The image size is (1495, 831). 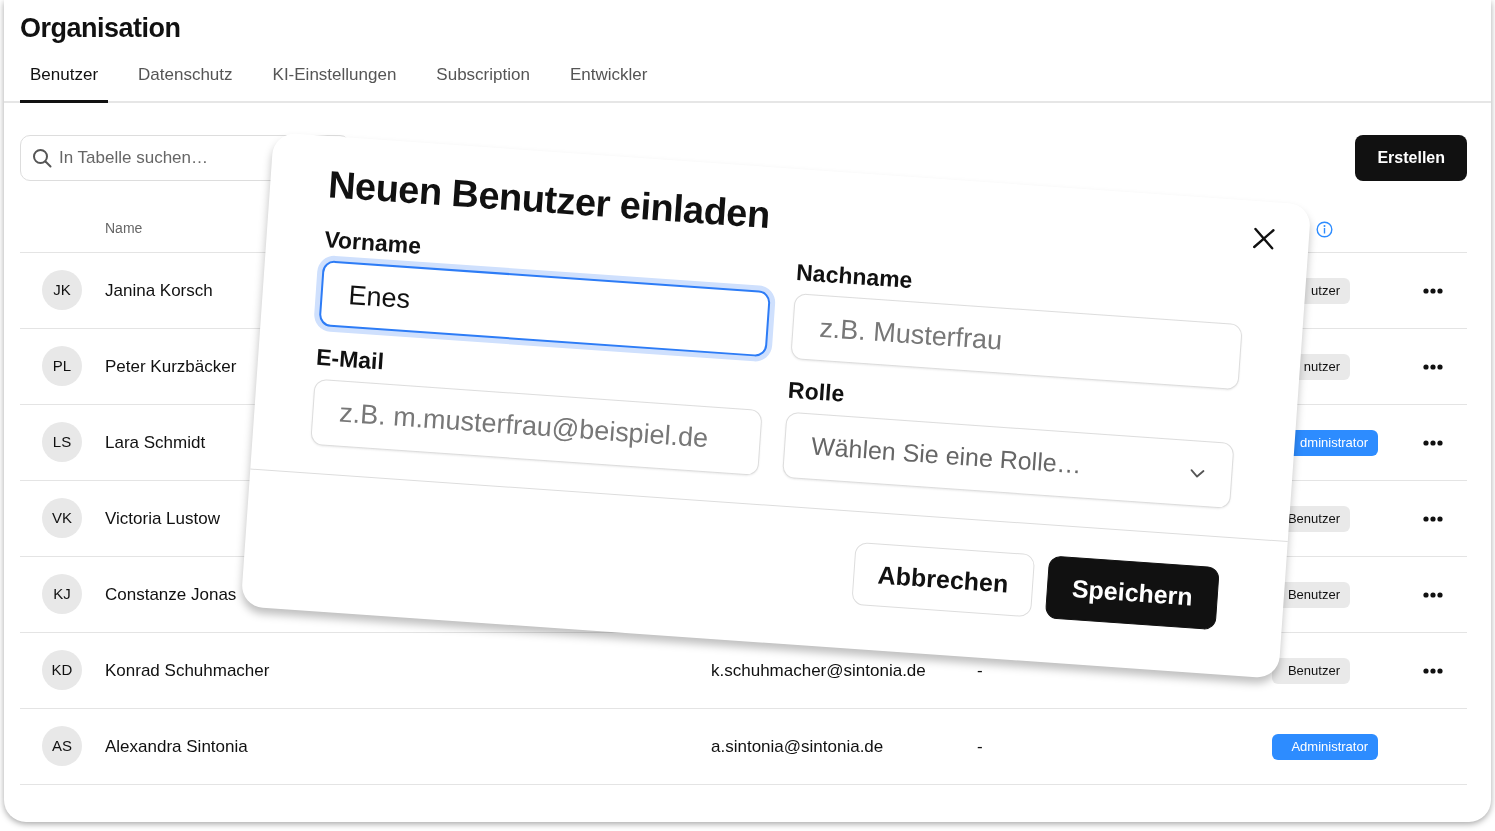 What do you see at coordinates (62, 518) in the screenshot?
I see `avatar: VK` at bounding box center [62, 518].